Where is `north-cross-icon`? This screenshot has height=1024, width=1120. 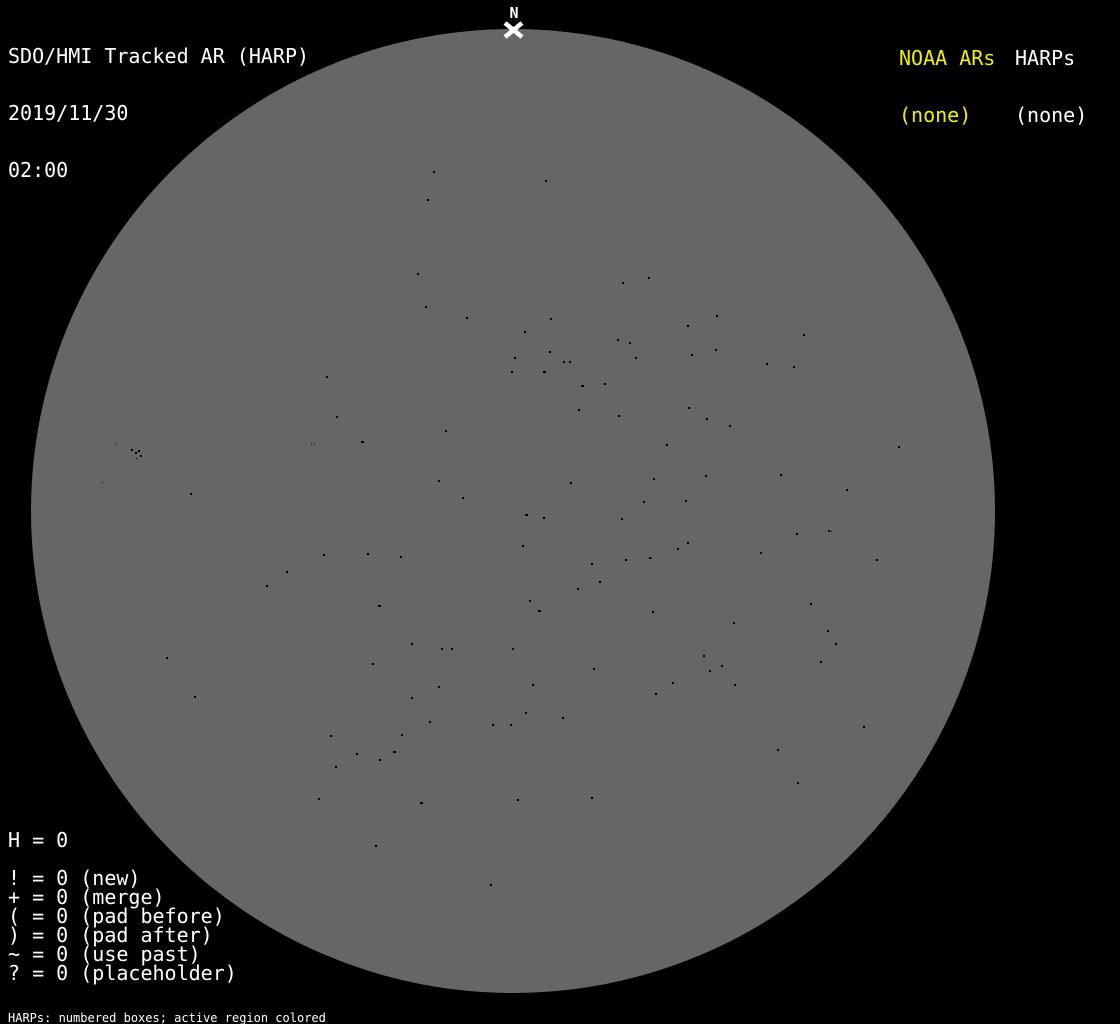
north-cross-icon is located at coordinates (513, 30).